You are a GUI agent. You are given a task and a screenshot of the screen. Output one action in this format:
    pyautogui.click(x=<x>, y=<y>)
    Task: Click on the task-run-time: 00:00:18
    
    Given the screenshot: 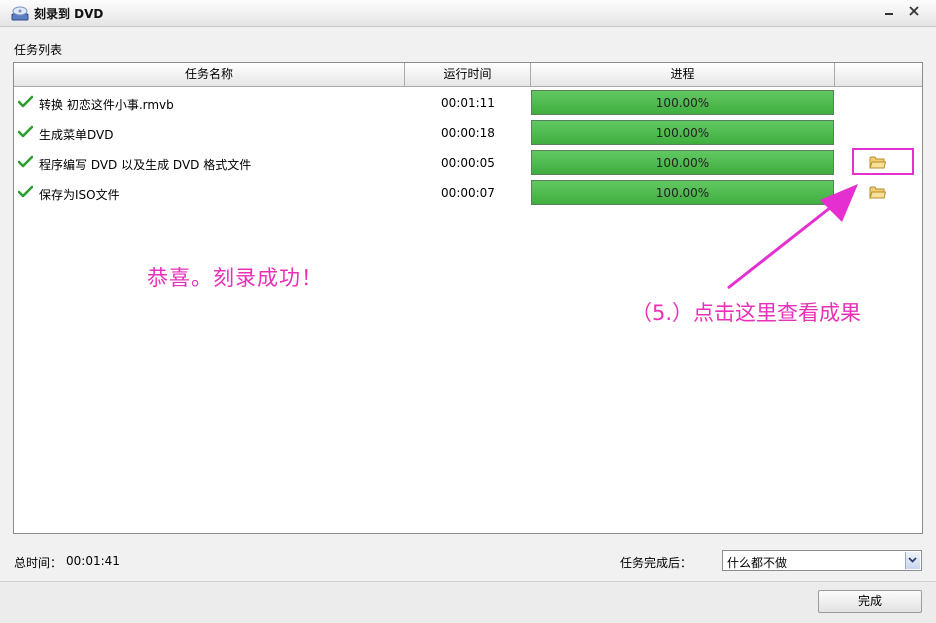 What is the action you would take?
    pyautogui.click(x=468, y=133)
    